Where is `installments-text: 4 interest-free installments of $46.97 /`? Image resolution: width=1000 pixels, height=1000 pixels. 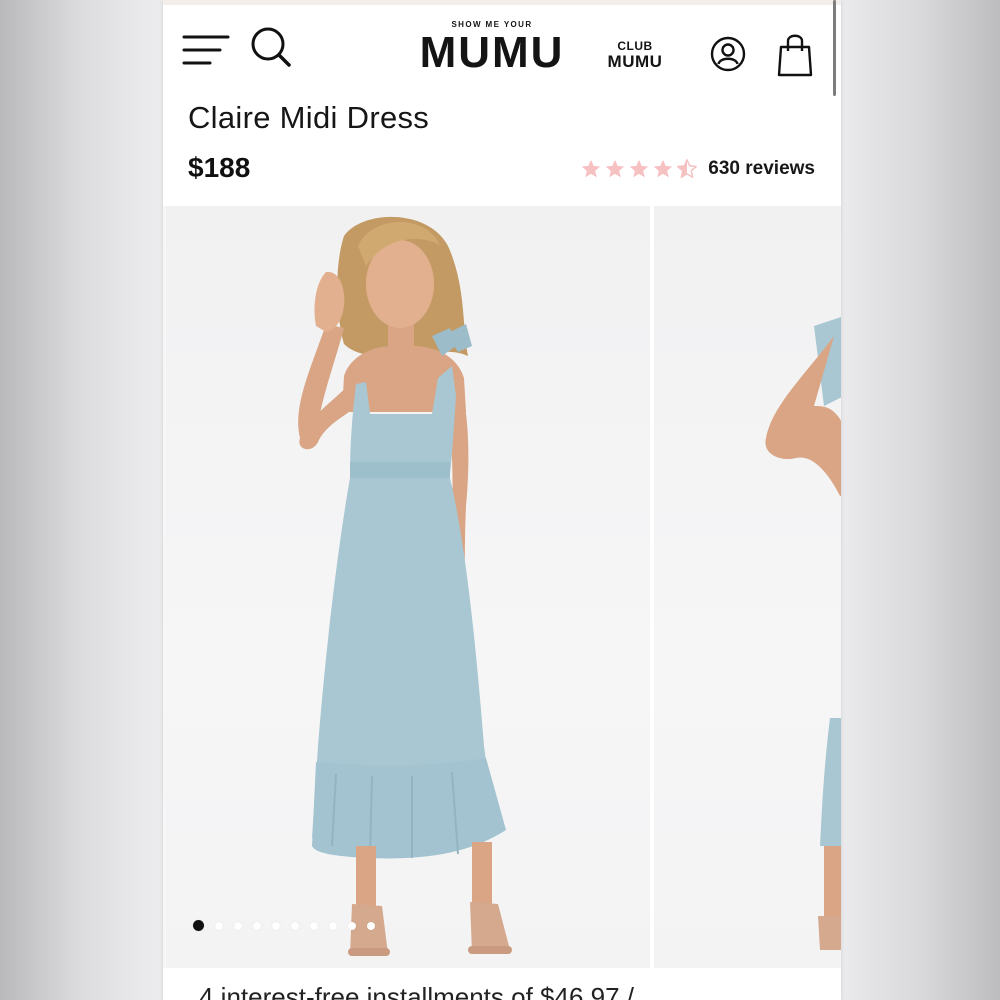 installments-text: 4 interest-free installments of $46.97 / is located at coordinates (417, 991).